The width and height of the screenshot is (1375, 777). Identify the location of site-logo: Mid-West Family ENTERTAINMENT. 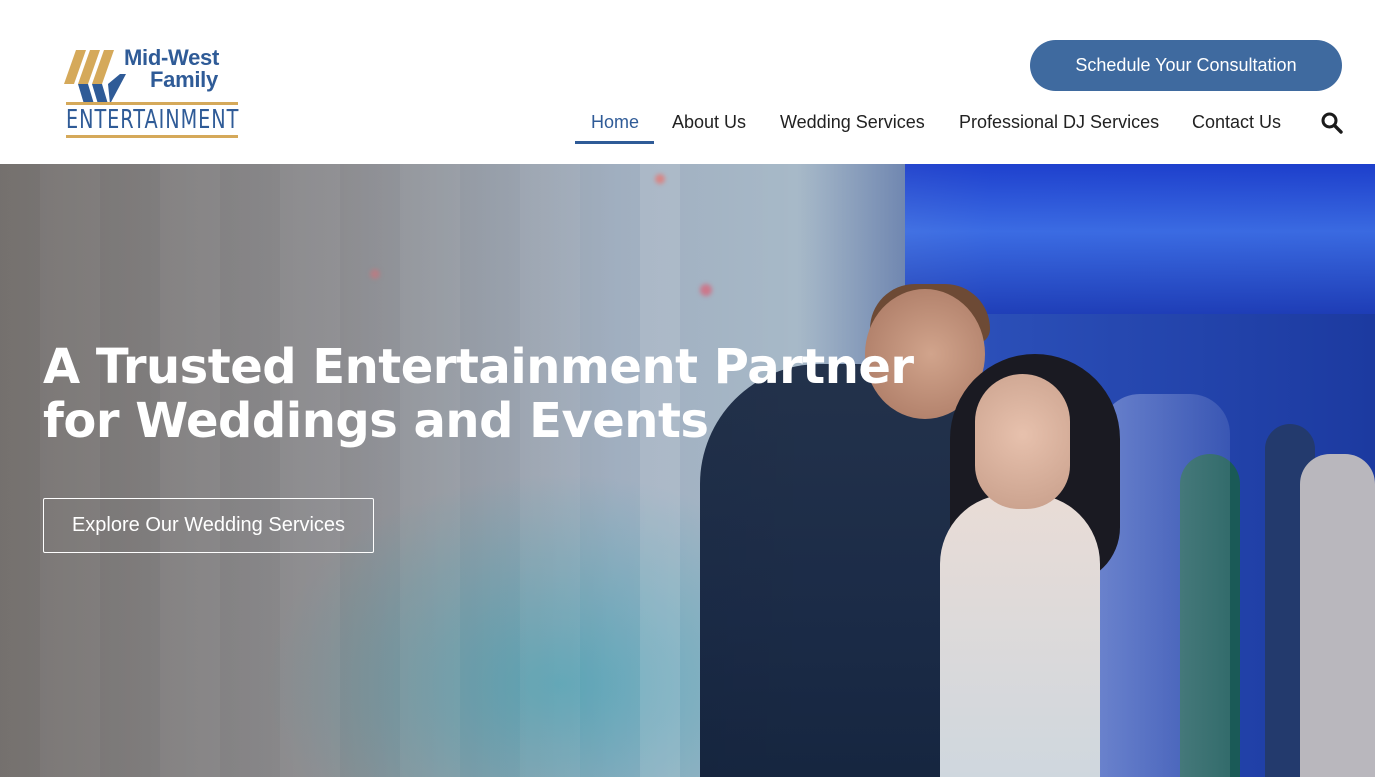
(153, 94).